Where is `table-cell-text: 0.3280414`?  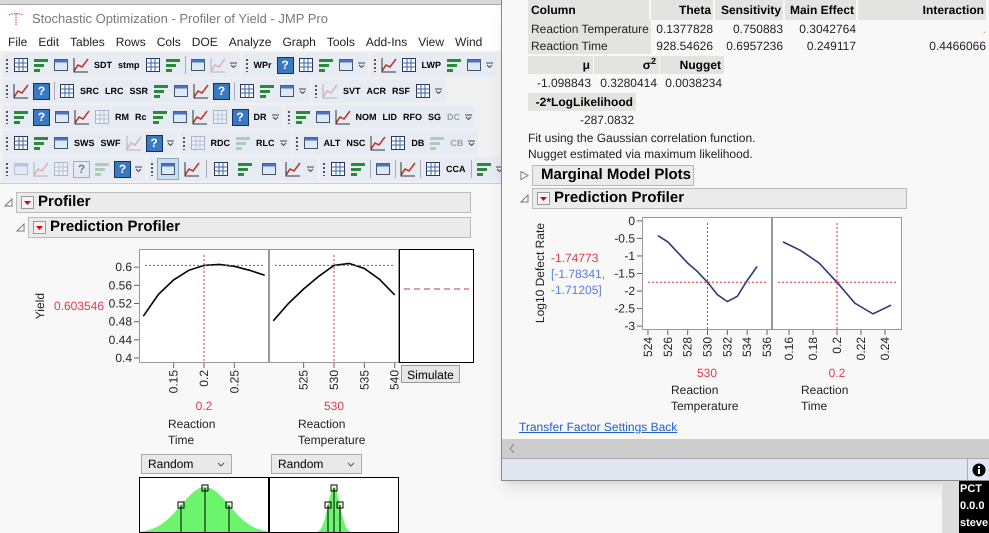
table-cell-text: 0.3280414 is located at coordinates (628, 82).